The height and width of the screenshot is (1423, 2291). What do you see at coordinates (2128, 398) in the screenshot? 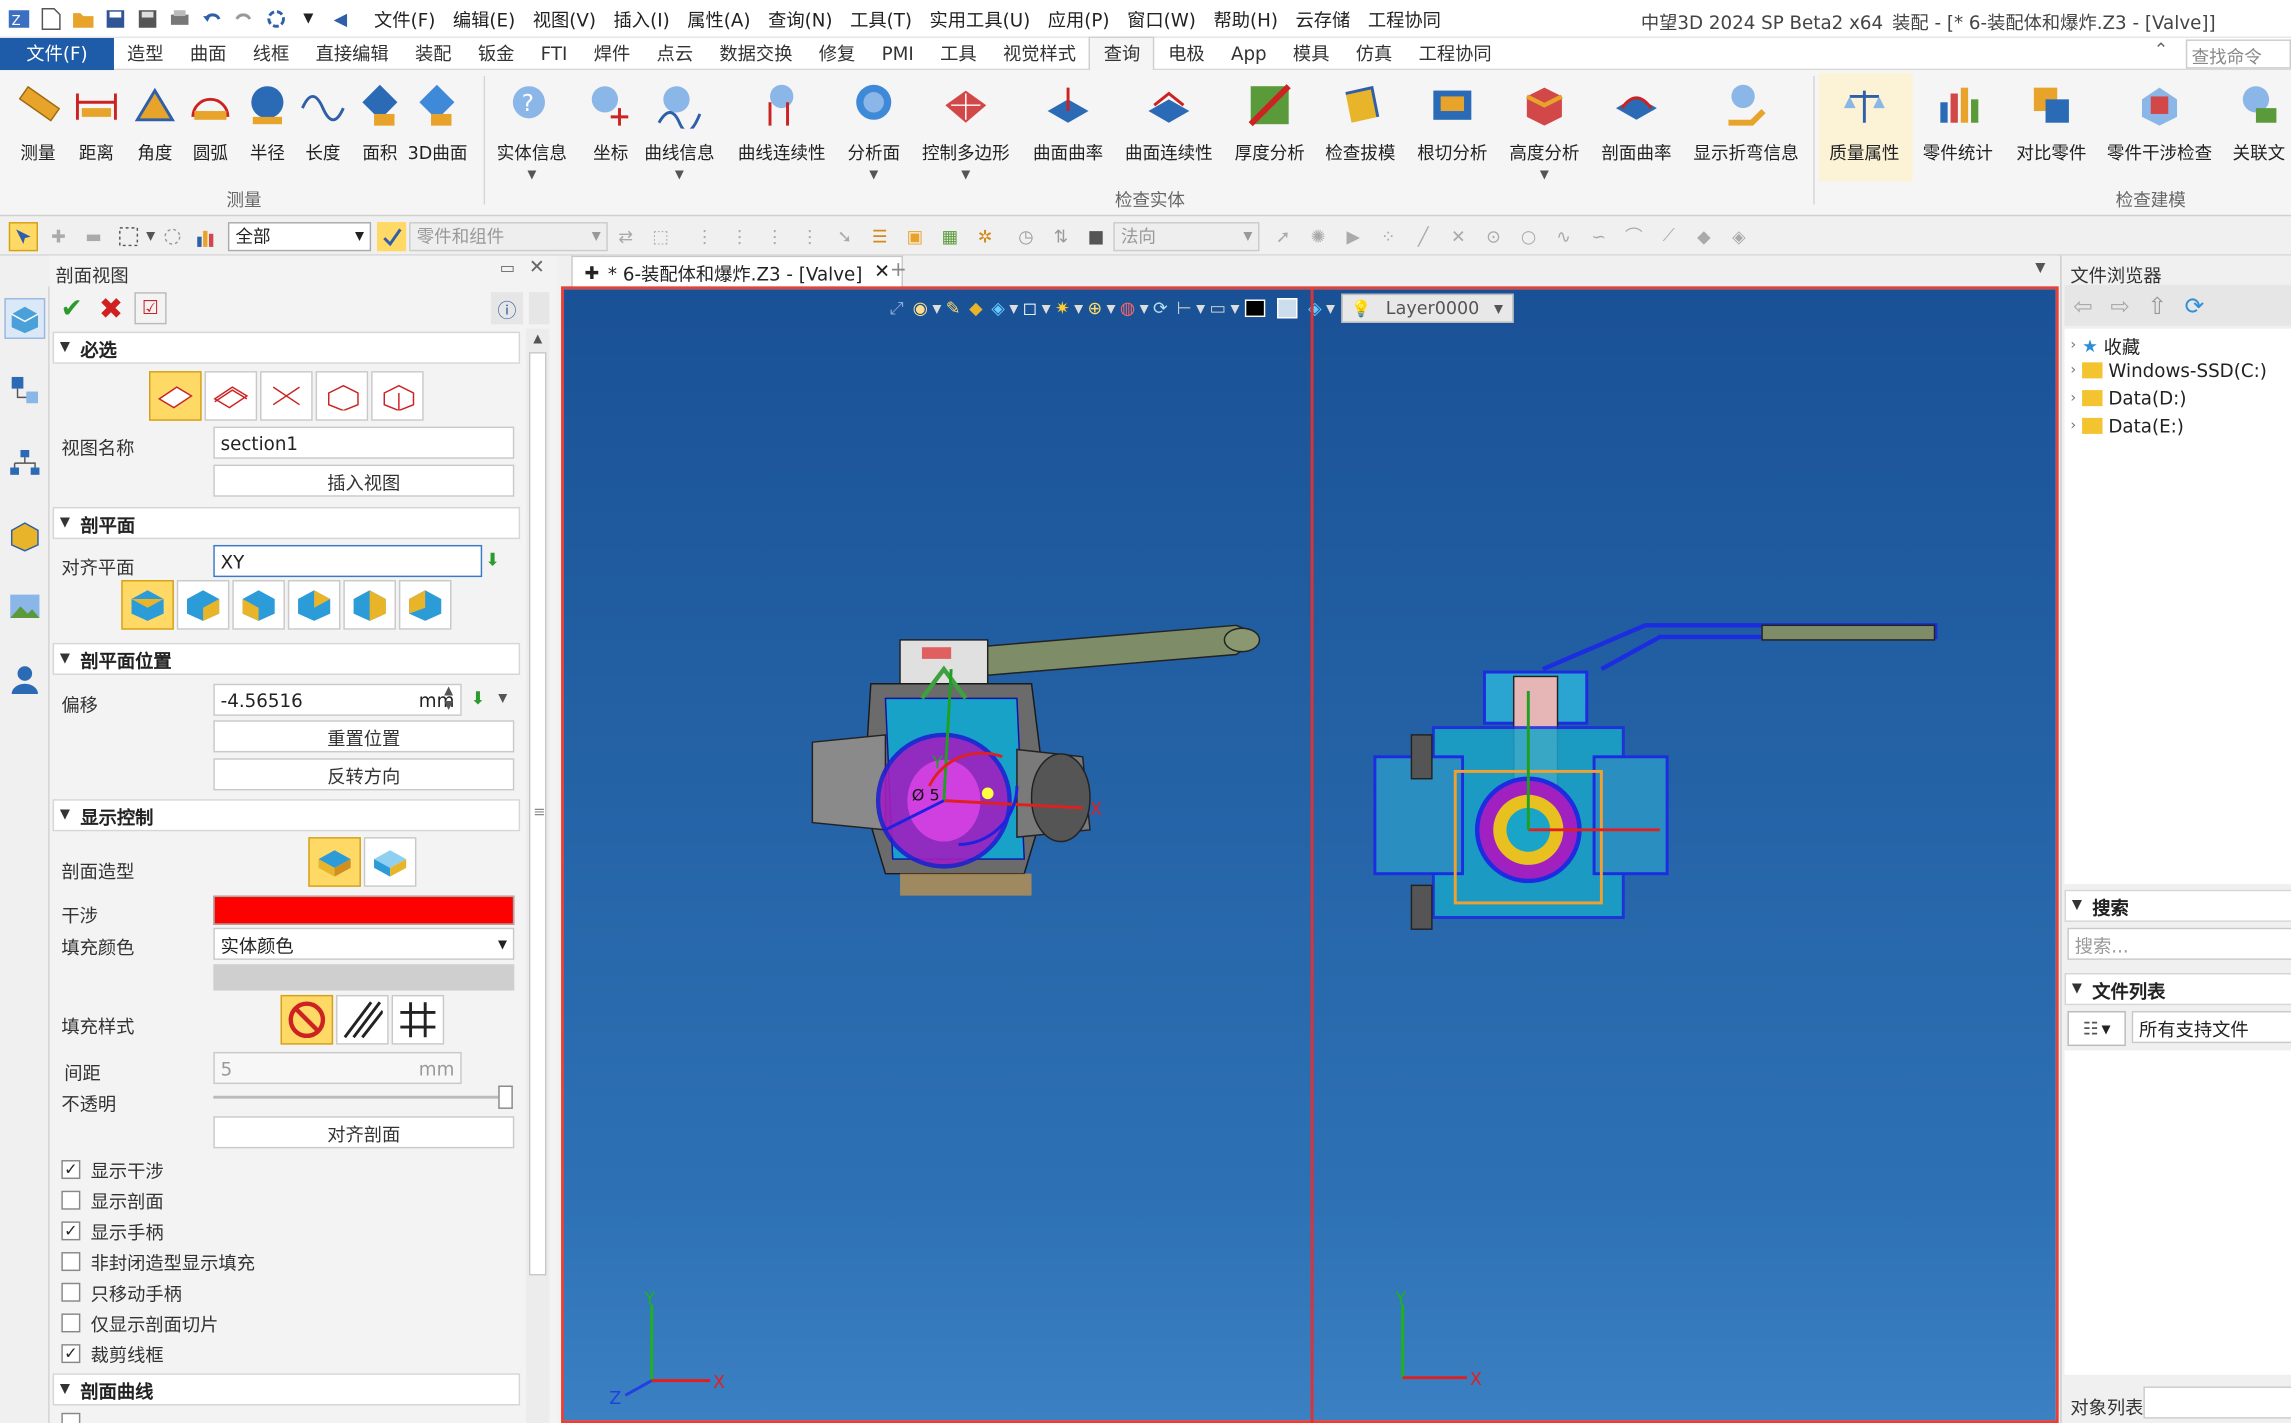
I see `tree-item-drive-d: › Data(D:)` at bounding box center [2128, 398].